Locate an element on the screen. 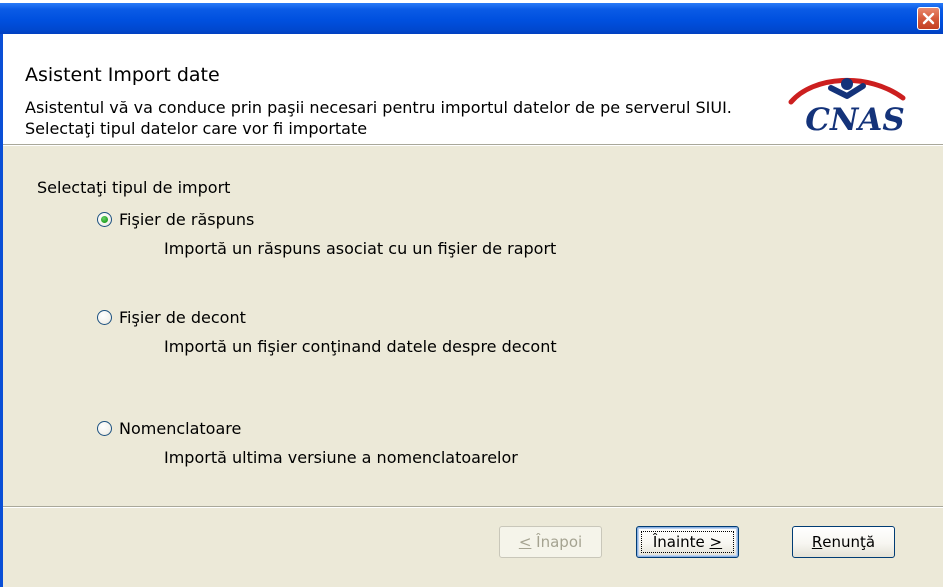  wizard-footer: < Înapoi Înainte > Renunţă is located at coordinates (473, 547).